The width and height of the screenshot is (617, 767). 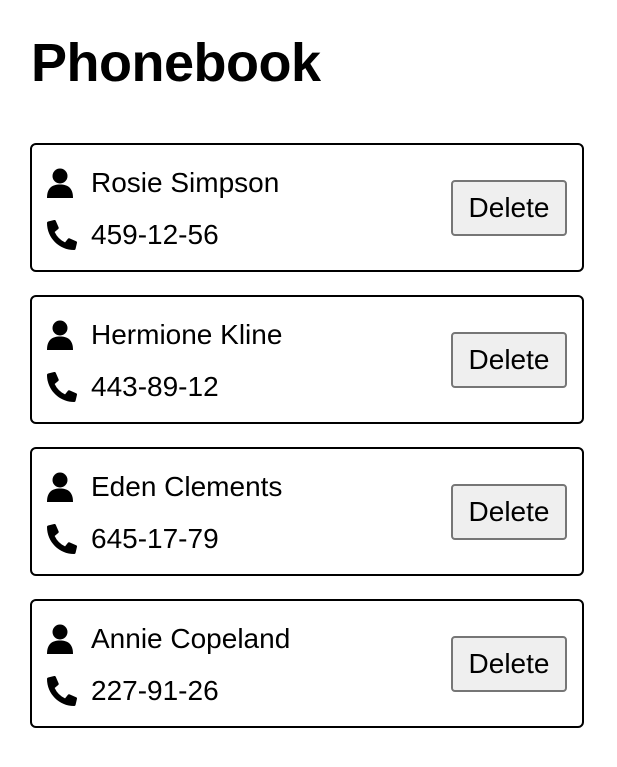 What do you see at coordinates (185, 182) in the screenshot?
I see `contact-name: Rosie Simpson` at bounding box center [185, 182].